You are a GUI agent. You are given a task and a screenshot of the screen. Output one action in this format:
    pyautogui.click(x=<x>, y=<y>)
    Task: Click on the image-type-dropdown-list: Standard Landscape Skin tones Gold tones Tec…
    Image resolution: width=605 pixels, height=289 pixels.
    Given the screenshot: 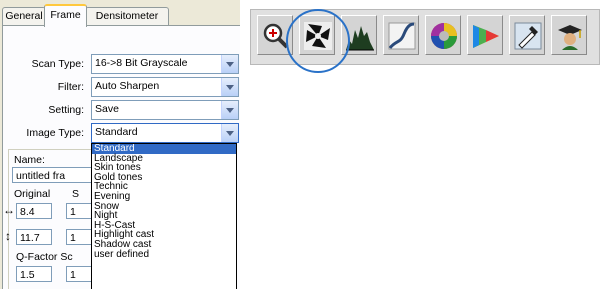 What is the action you would take?
    pyautogui.click(x=164, y=216)
    